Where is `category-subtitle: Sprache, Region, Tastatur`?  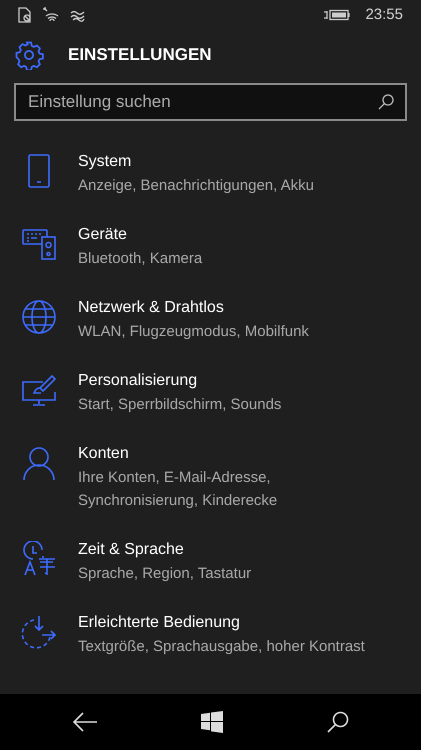 category-subtitle: Sprache, Region, Tastatur is located at coordinates (165, 574).